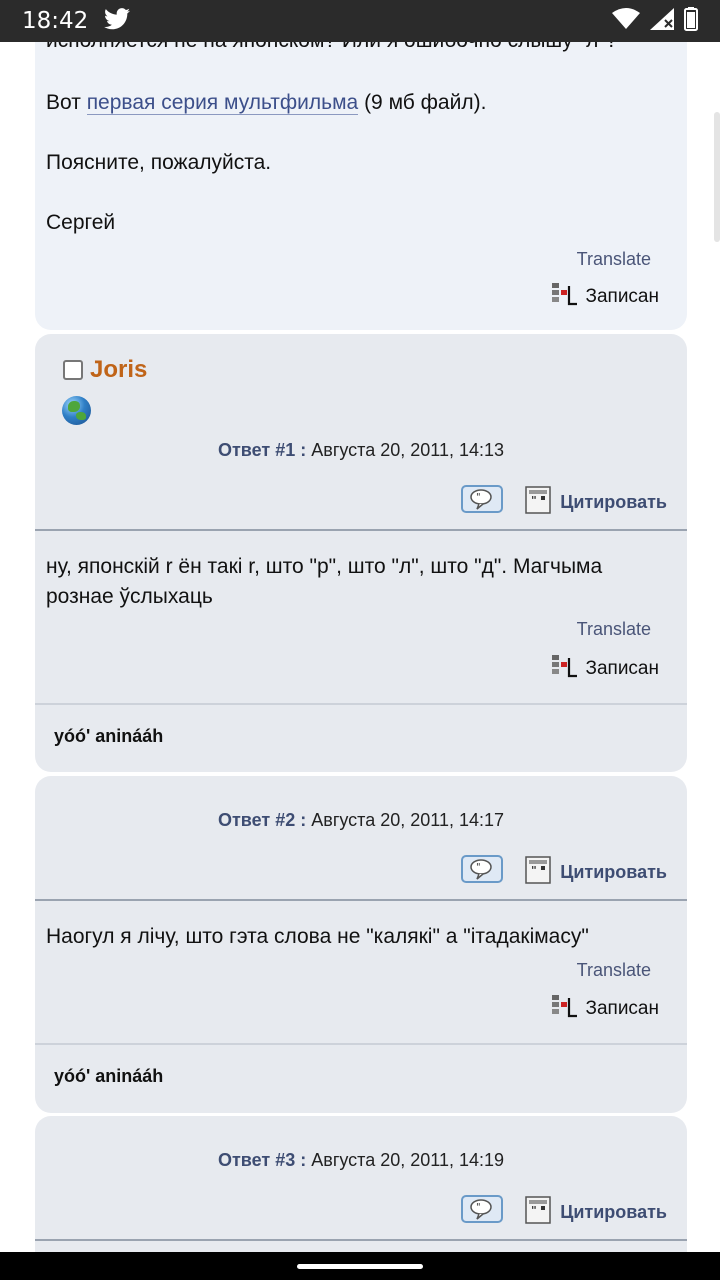 Image resolution: width=720 pixels, height=1280 pixels. I want to click on author-name: Joris, so click(118, 370).